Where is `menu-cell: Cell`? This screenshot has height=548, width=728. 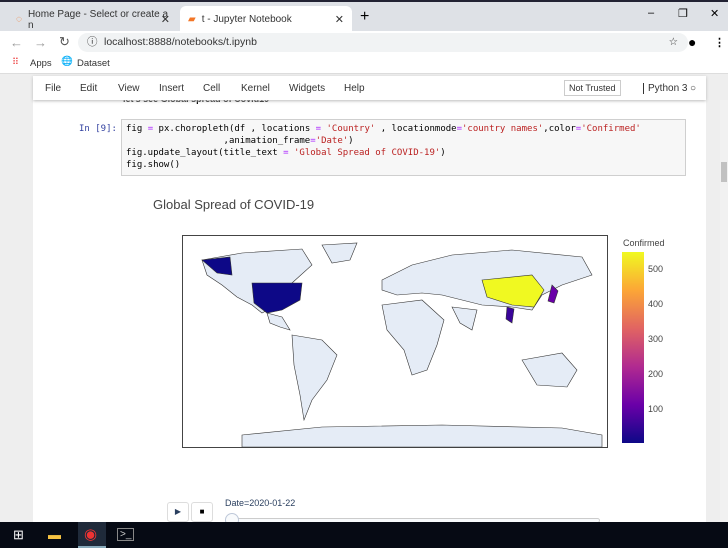
menu-cell: Cell is located at coordinates (211, 88).